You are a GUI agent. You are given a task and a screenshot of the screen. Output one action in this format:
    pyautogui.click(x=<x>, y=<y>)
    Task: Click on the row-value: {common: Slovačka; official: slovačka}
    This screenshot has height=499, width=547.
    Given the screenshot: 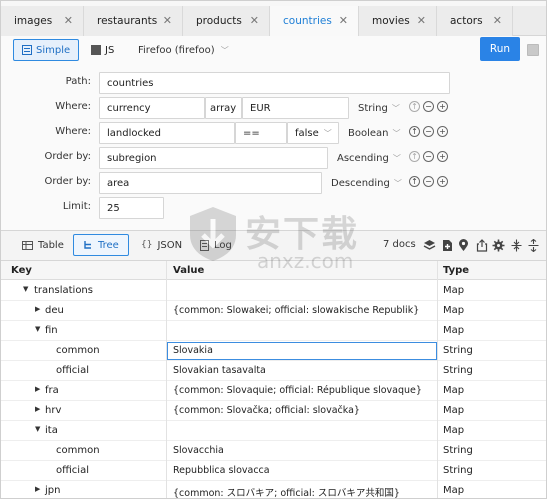 What is the action you would take?
    pyautogui.click(x=304, y=410)
    